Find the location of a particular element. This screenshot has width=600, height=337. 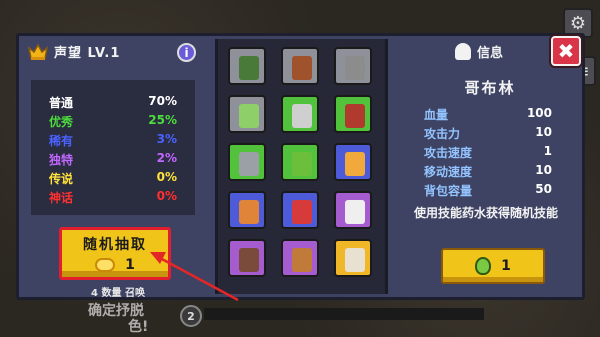

stat-row: 血量 100 is located at coordinates (488, 114).